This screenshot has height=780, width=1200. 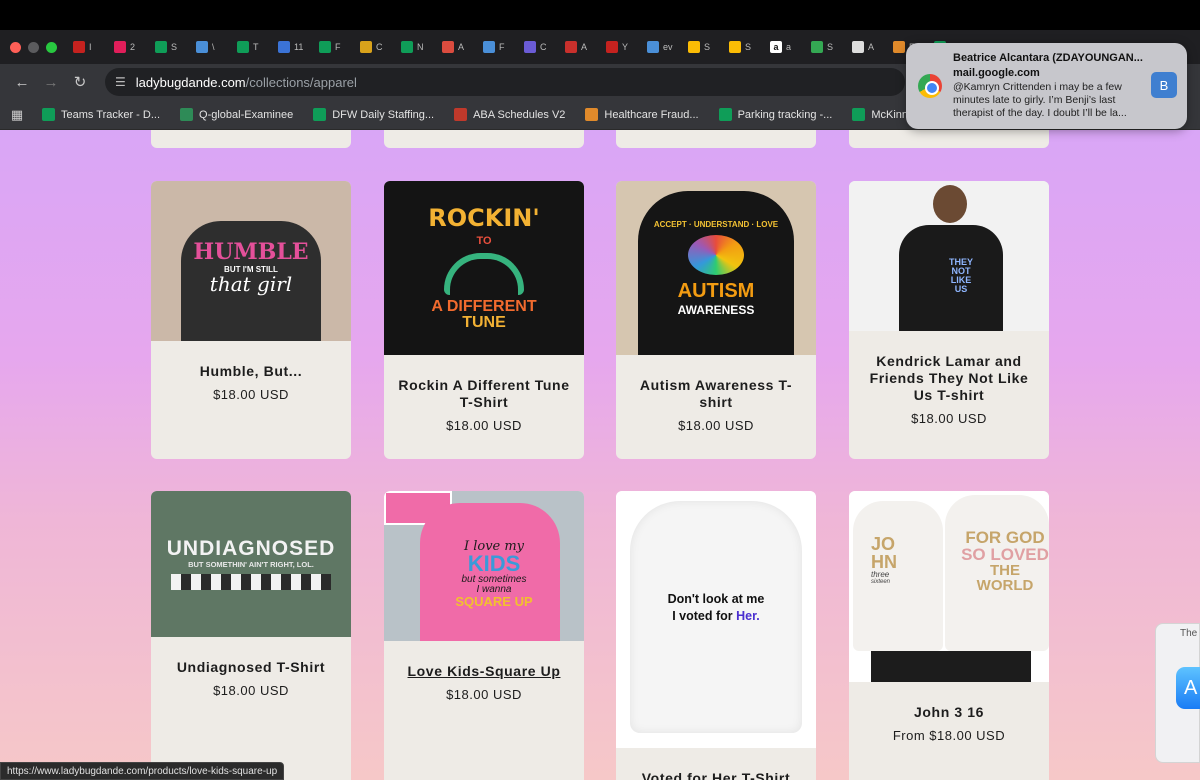 I want to click on url-host: ladybugdande.com, so click(x=190, y=82).